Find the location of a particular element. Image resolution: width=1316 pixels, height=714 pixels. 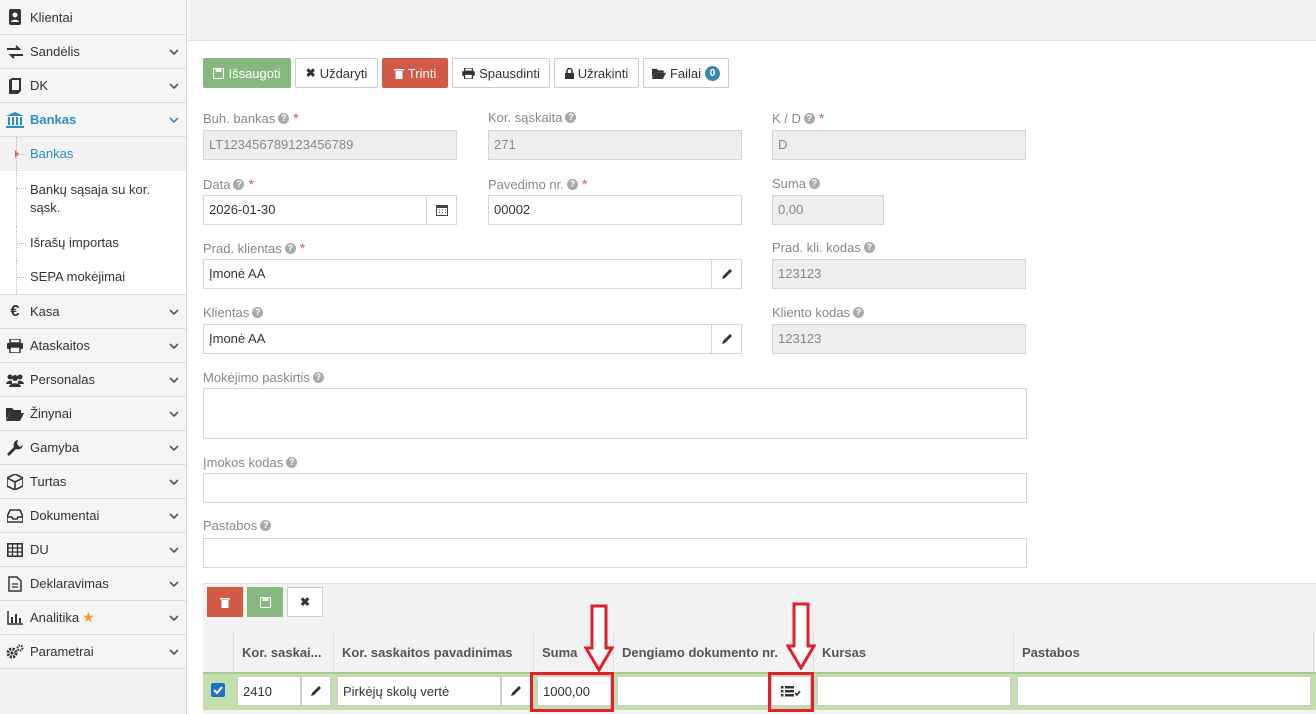

pavadinimas-cell-input: Pirkėjų skolų vertė is located at coordinates (419, 691).